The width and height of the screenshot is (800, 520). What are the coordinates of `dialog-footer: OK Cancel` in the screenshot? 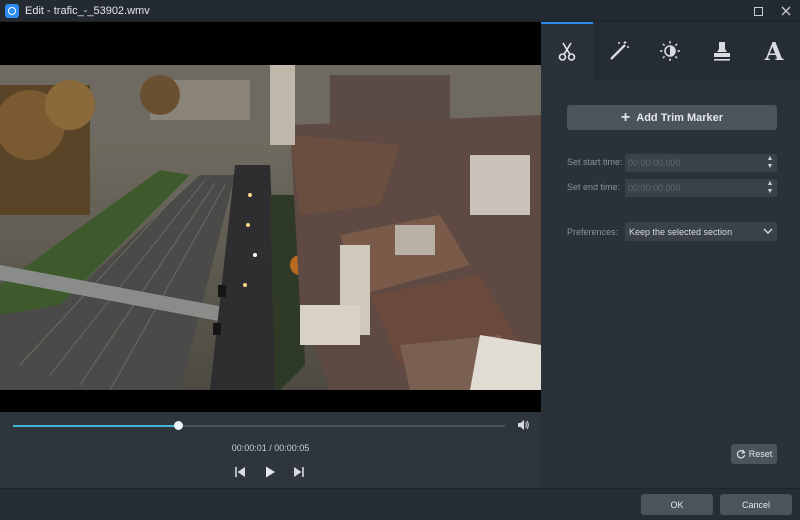 It's located at (400, 504).